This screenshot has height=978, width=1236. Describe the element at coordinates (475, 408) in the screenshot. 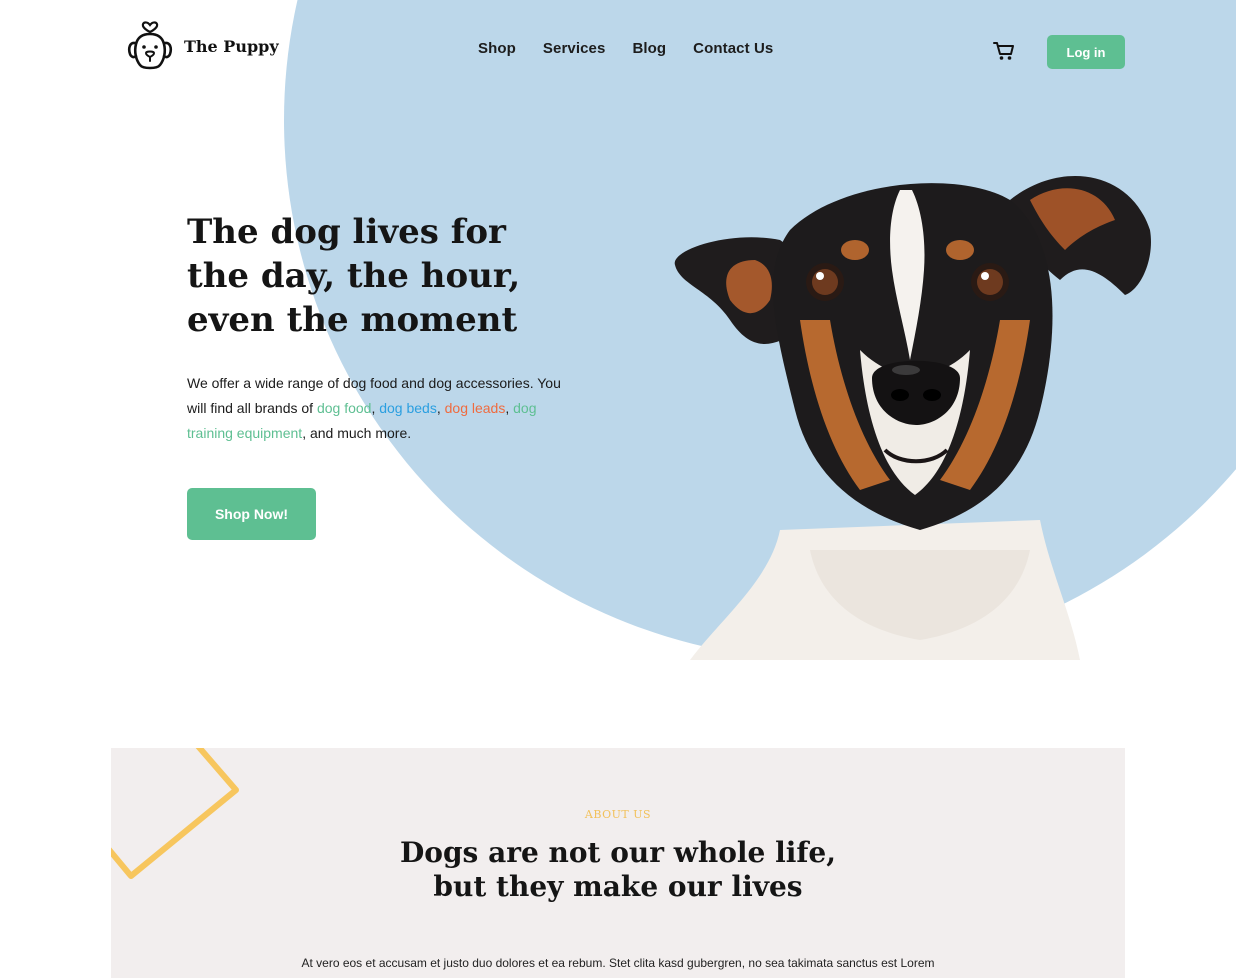

I see `link-dog-leads: dog leads` at that location.